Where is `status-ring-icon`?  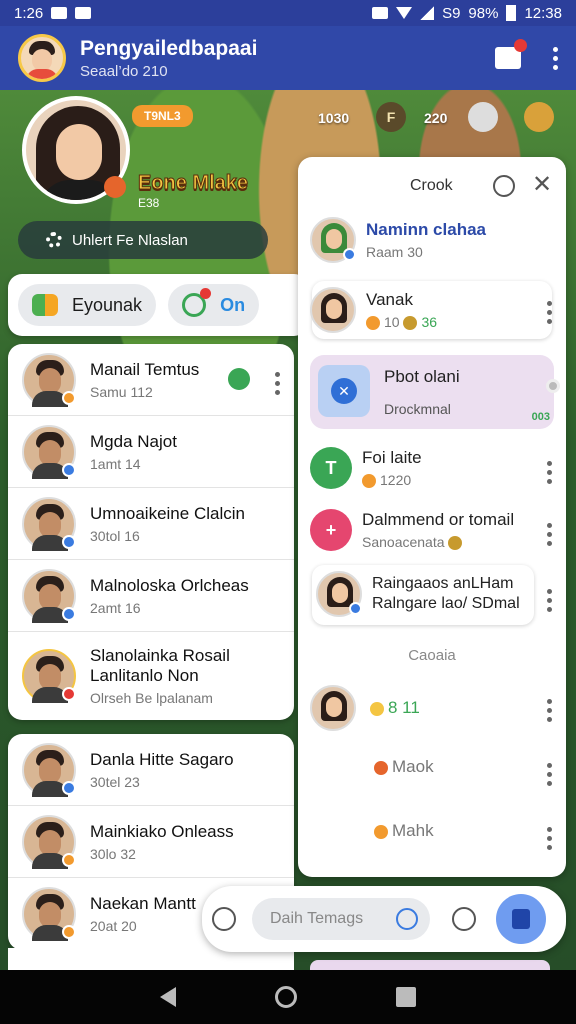 status-ring-icon is located at coordinates (197, 302).